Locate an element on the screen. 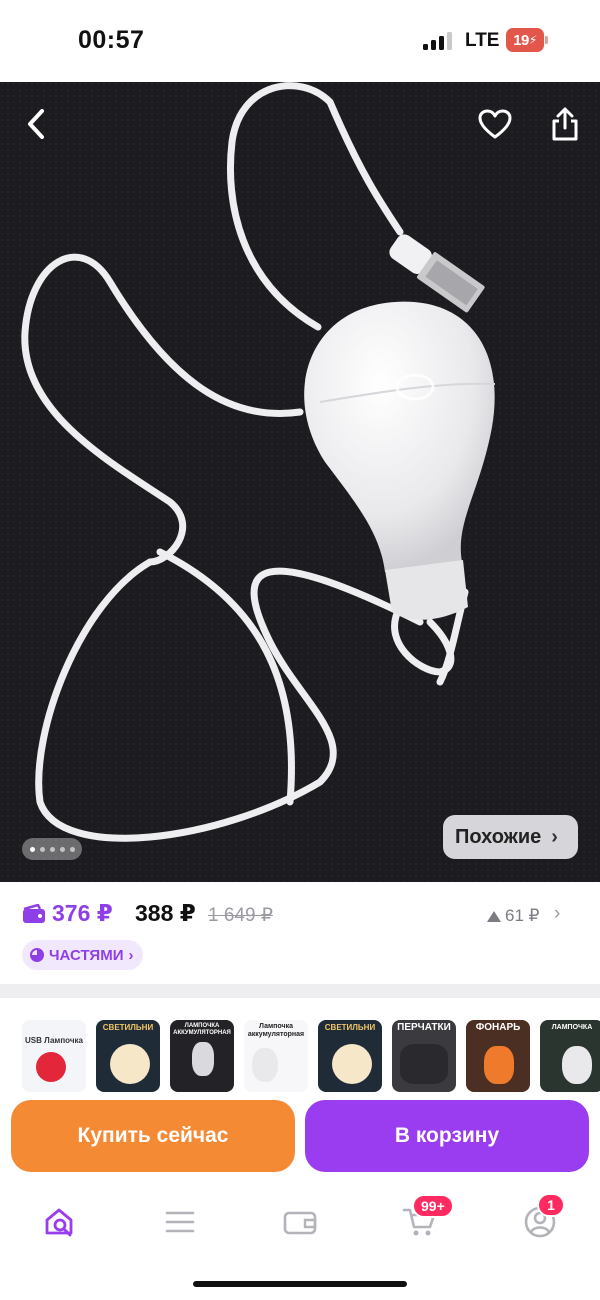 The height and width of the screenshot is (1300, 600). wallet-card-icon is located at coordinates (34, 913).